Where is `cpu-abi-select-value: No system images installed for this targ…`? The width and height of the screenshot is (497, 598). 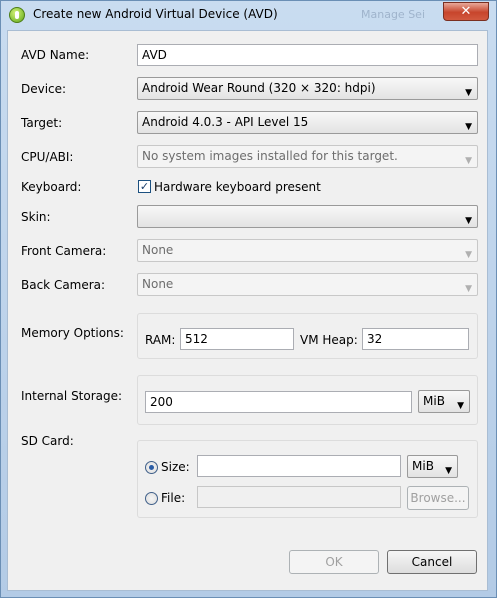
cpu-abi-select-value: No system images installed for this targ… is located at coordinates (270, 156).